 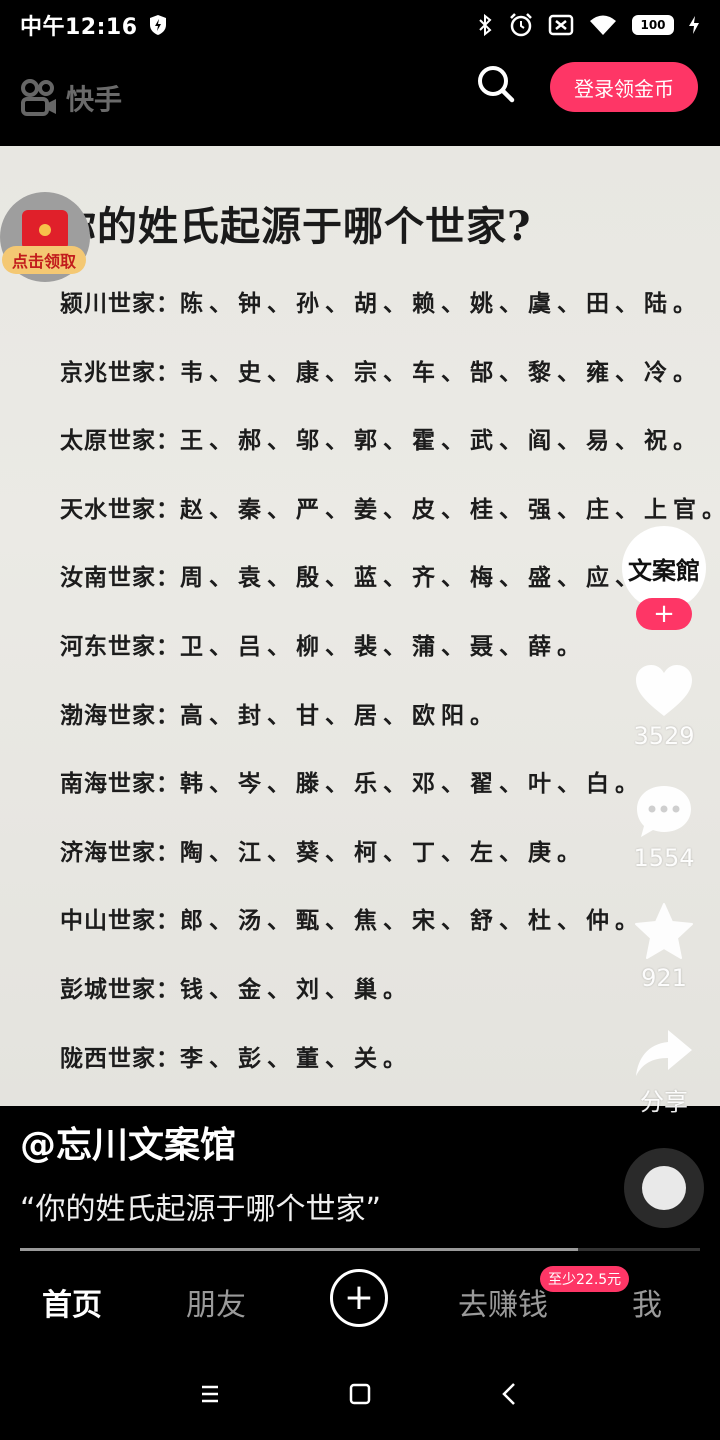 I want to click on clan-surnames: 钱、金、刘、巢。, so click(x=296, y=989).